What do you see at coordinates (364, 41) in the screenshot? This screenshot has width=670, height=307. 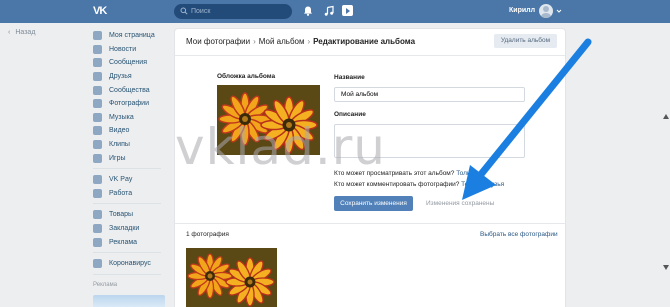 I see `breadcrumb-current: Редактирование альбома` at bounding box center [364, 41].